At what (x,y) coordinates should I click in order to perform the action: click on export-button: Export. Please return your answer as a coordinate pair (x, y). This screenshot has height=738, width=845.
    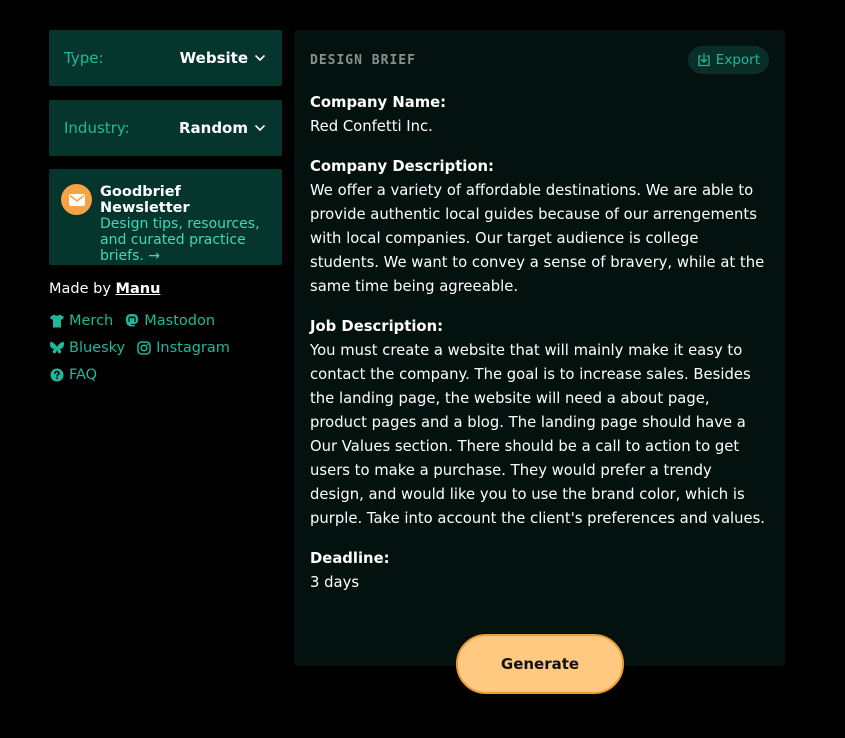
    Looking at the image, I should click on (728, 60).